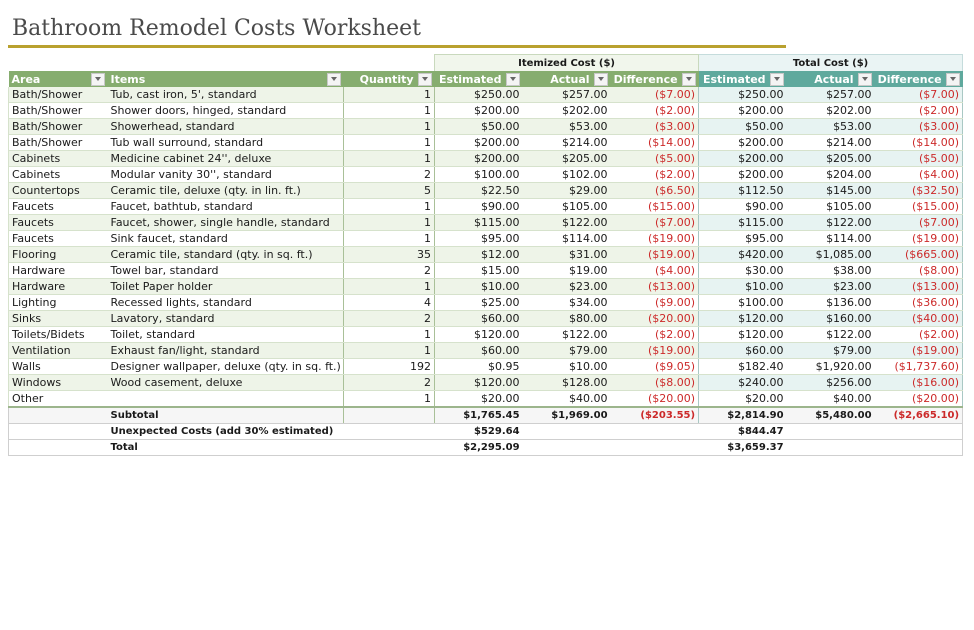 This screenshot has width=974, height=630. I want to click on grand-total-total-estimated: $3,659.37, so click(742, 447).